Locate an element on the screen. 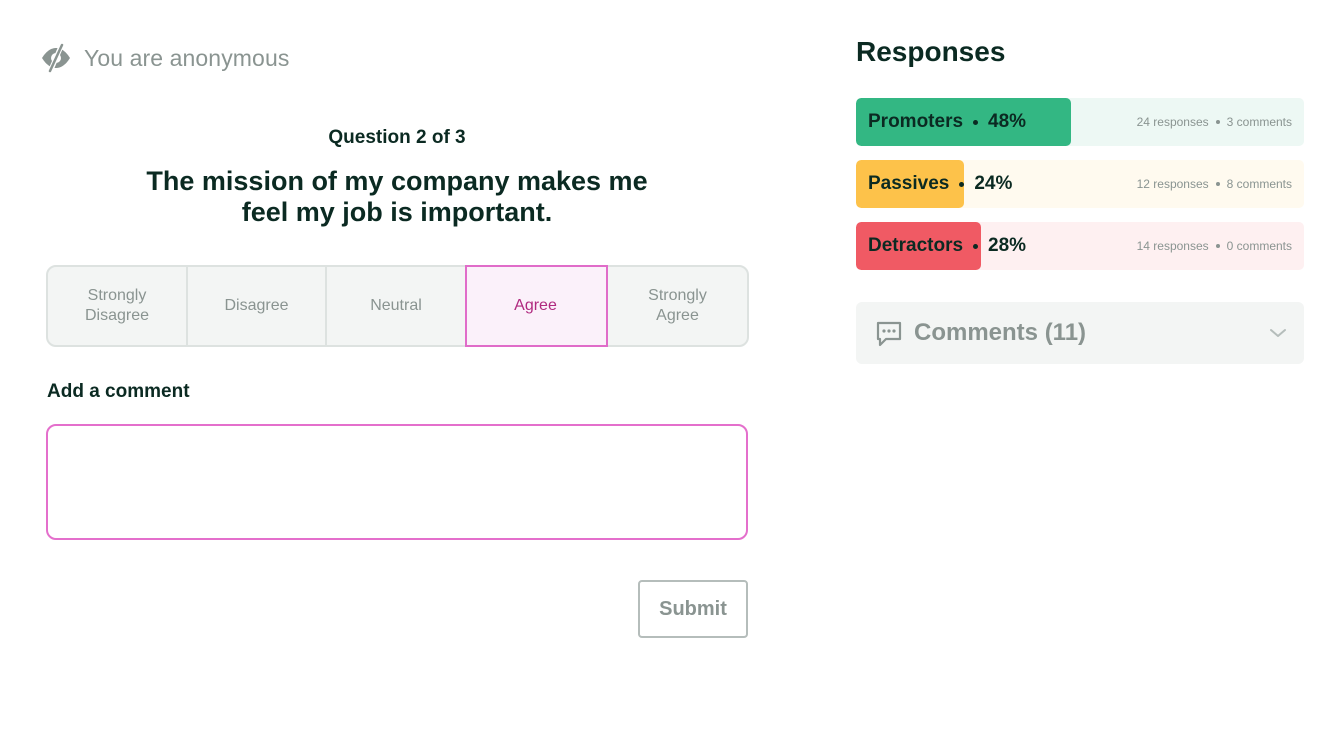 Image resolution: width=1336 pixels, height=736 pixels. response-meta: 12 responses 8 comments is located at coordinates (1214, 184).